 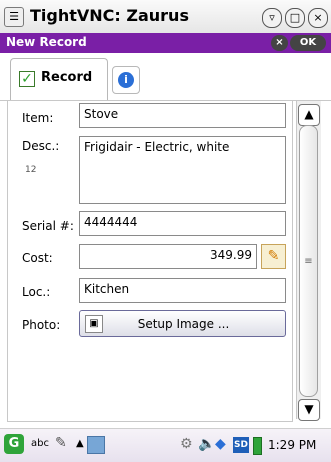 I want to click on serial-input: 4444444, so click(x=182, y=223).